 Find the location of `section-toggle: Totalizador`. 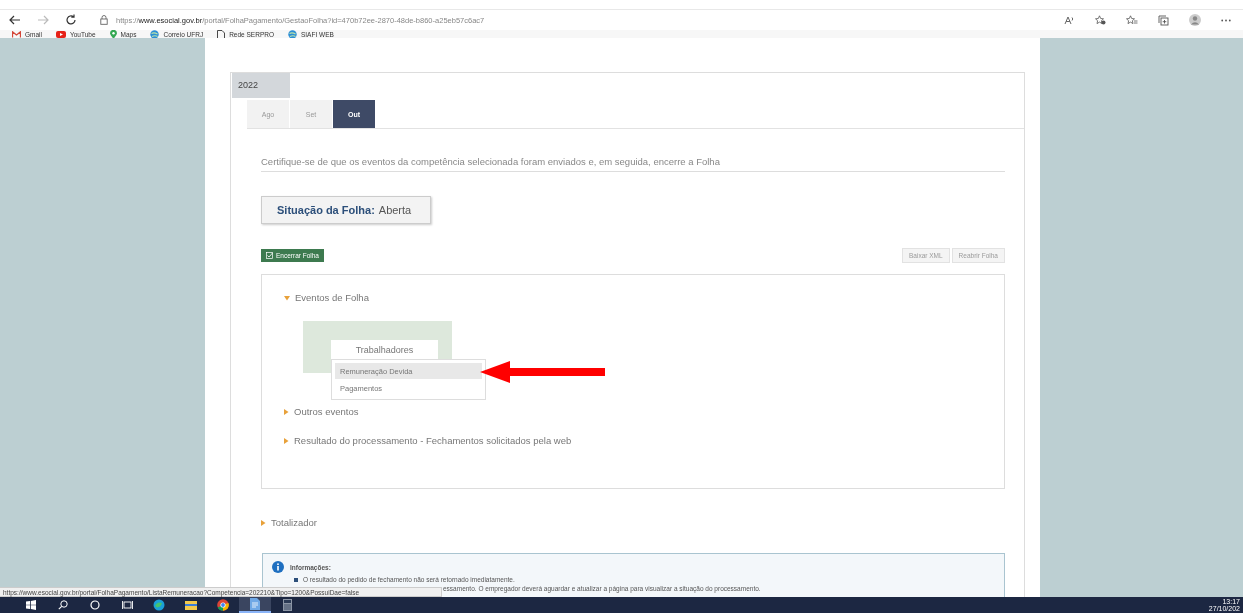

section-toggle: Totalizador is located at coordinates (633, 523).